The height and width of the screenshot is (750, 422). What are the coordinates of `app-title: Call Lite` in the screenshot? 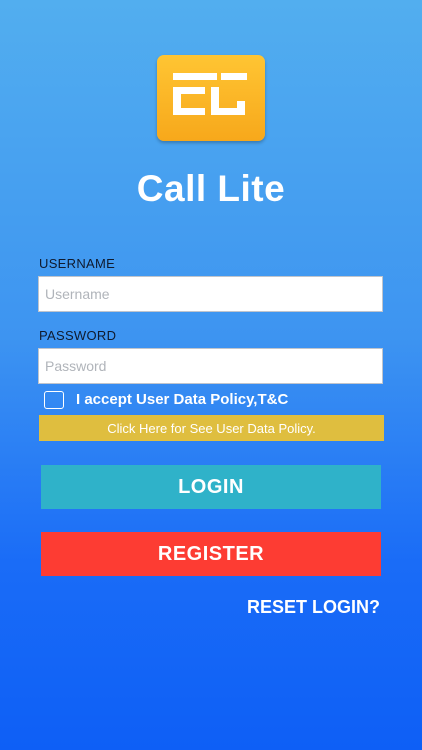 It's located at (211, 188).